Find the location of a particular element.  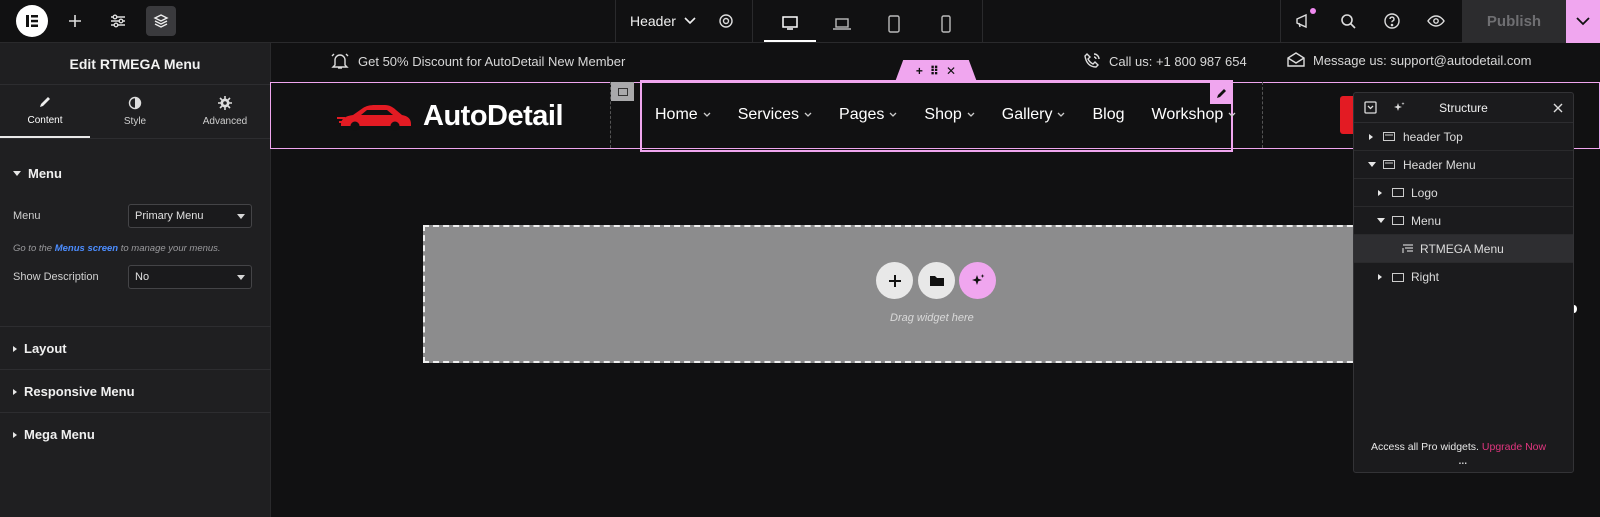

menu-item-shop: Shop is located at coordinates (949, 115).